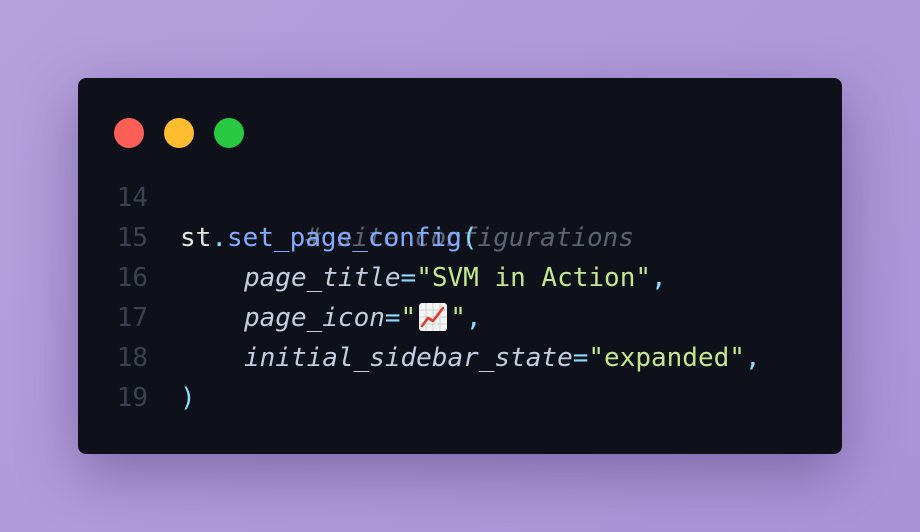 This screenshot has width=920, height=532. I want to click on window-controls, so click(179, 133).